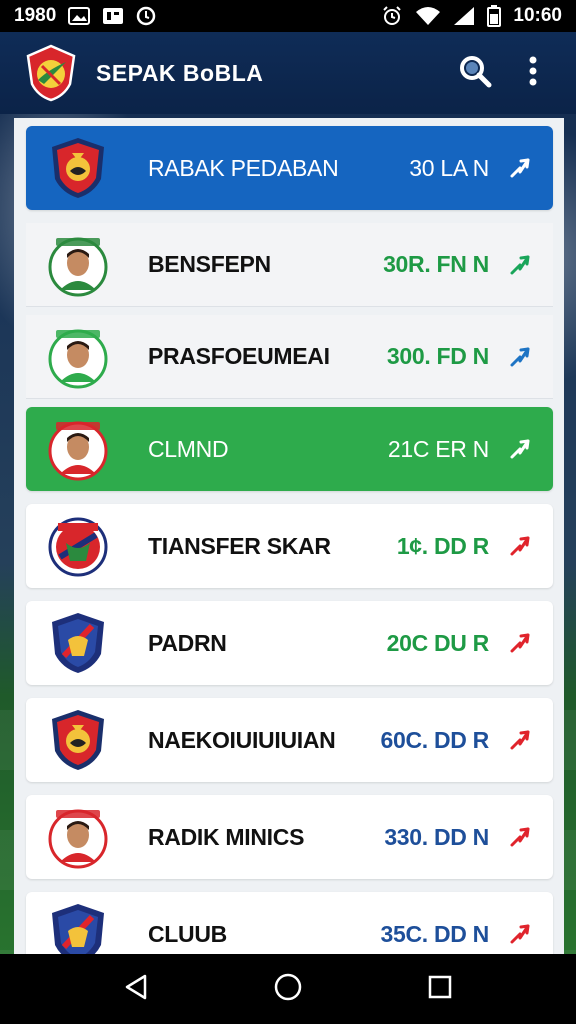 The height and width of the screenshot is (1024, 576). I want to click on transfer-row-9: CLUUB 35C. DD N, so click(289, 923).